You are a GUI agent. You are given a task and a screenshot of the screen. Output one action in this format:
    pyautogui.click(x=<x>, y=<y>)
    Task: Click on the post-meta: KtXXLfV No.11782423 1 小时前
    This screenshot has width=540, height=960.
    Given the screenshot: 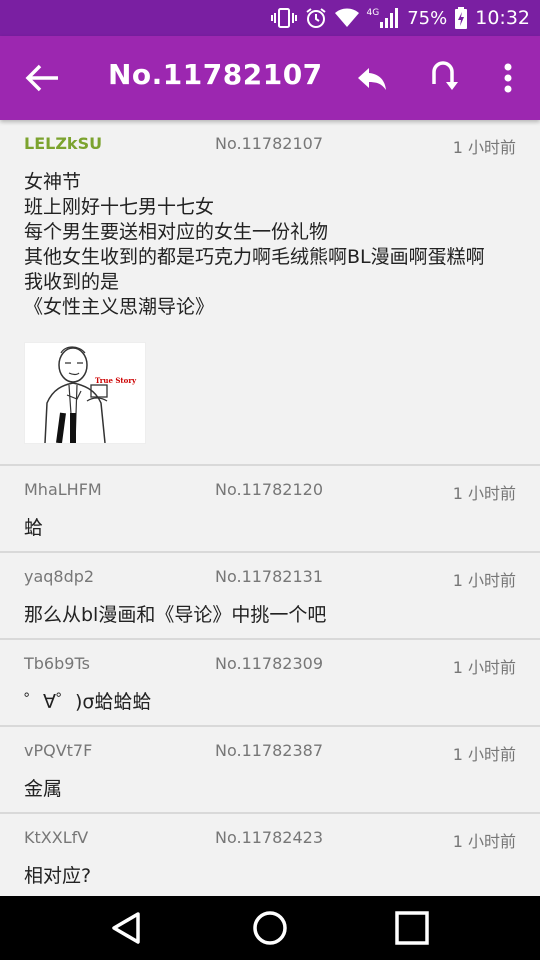 What is the action you would take?
    pyautogui.click(x=270, y=838)
    